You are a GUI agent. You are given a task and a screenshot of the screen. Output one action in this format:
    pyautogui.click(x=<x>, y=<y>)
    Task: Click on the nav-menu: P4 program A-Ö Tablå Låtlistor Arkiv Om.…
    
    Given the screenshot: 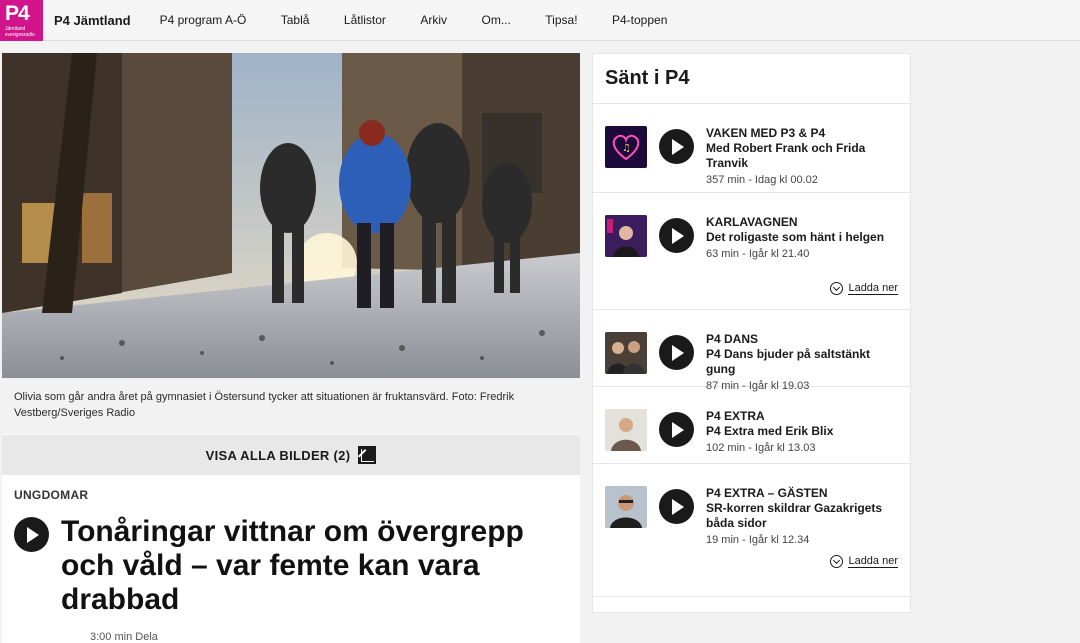 What is the action you would take?
    pyautogui.click(x=414, y=20)
    